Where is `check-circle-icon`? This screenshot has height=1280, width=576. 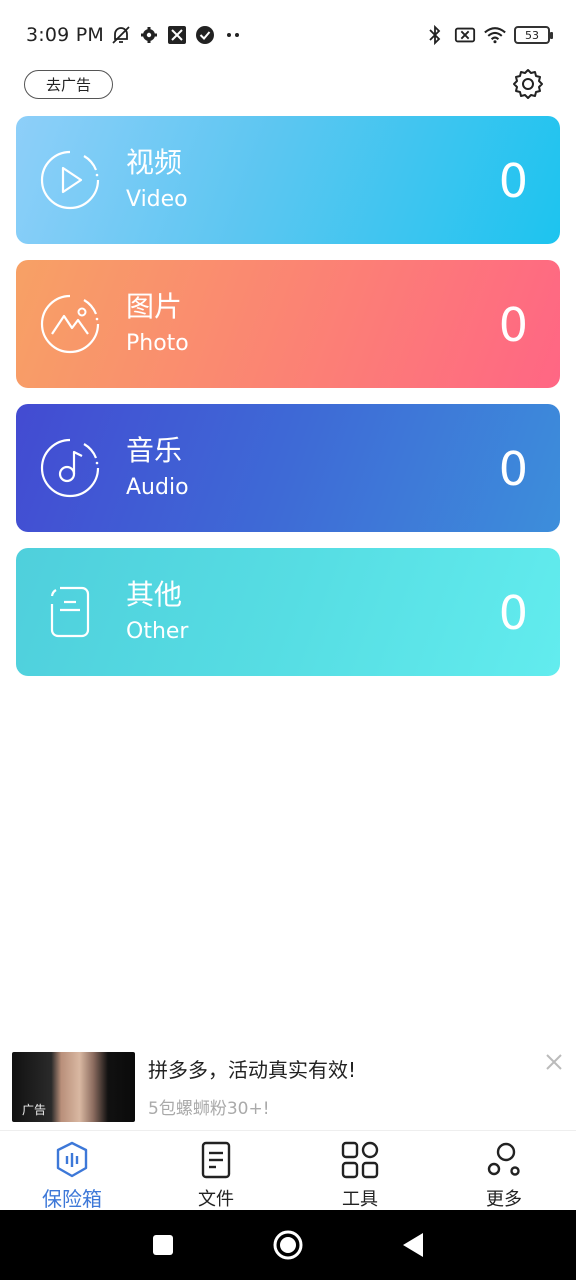 check-circle-icon is located at coordinates (205, 35).